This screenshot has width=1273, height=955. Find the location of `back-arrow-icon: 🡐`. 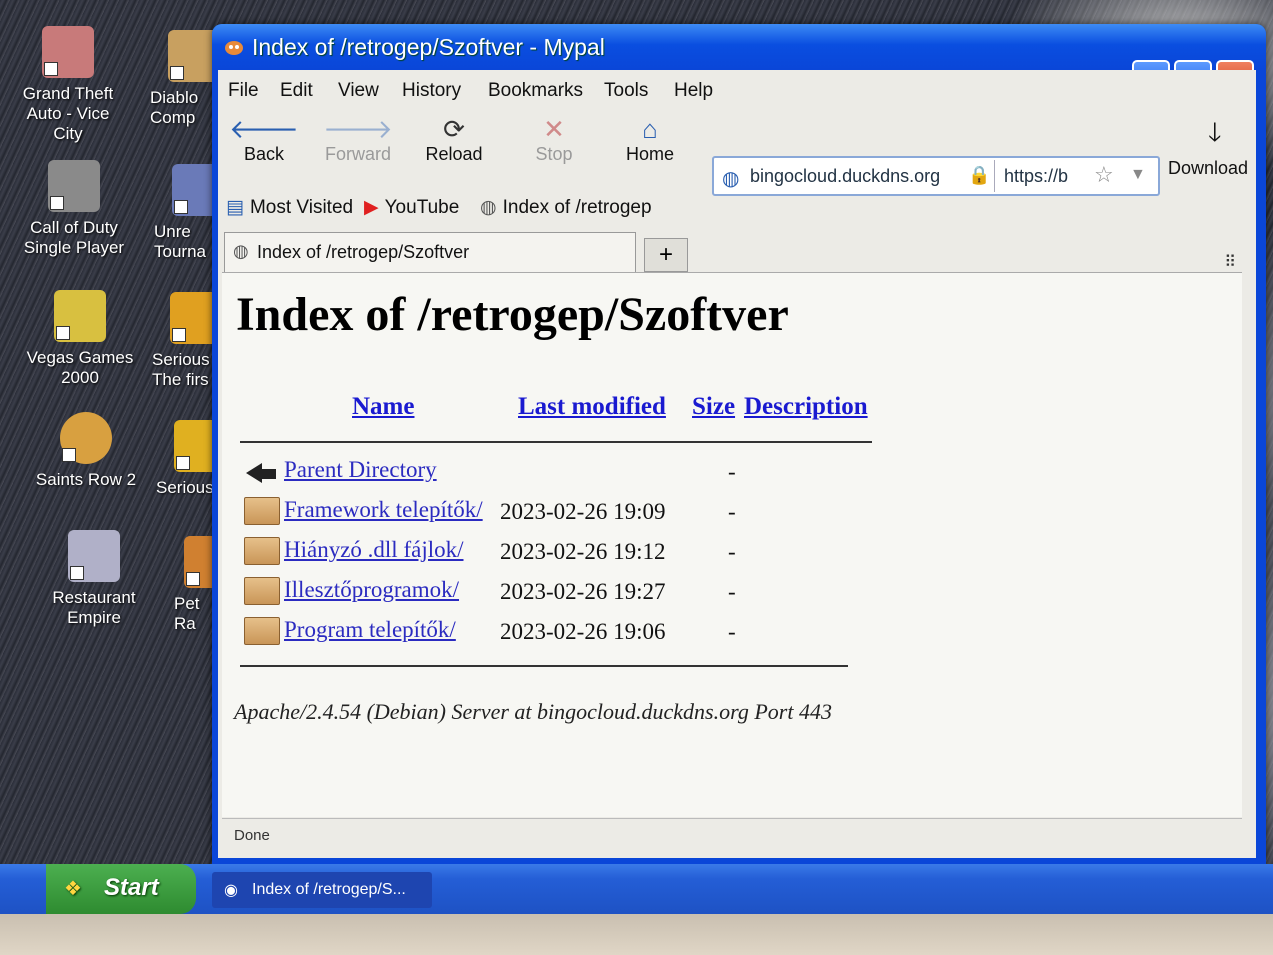

back-arrow-icon: 🡐 is located at coordinates (264, 129).